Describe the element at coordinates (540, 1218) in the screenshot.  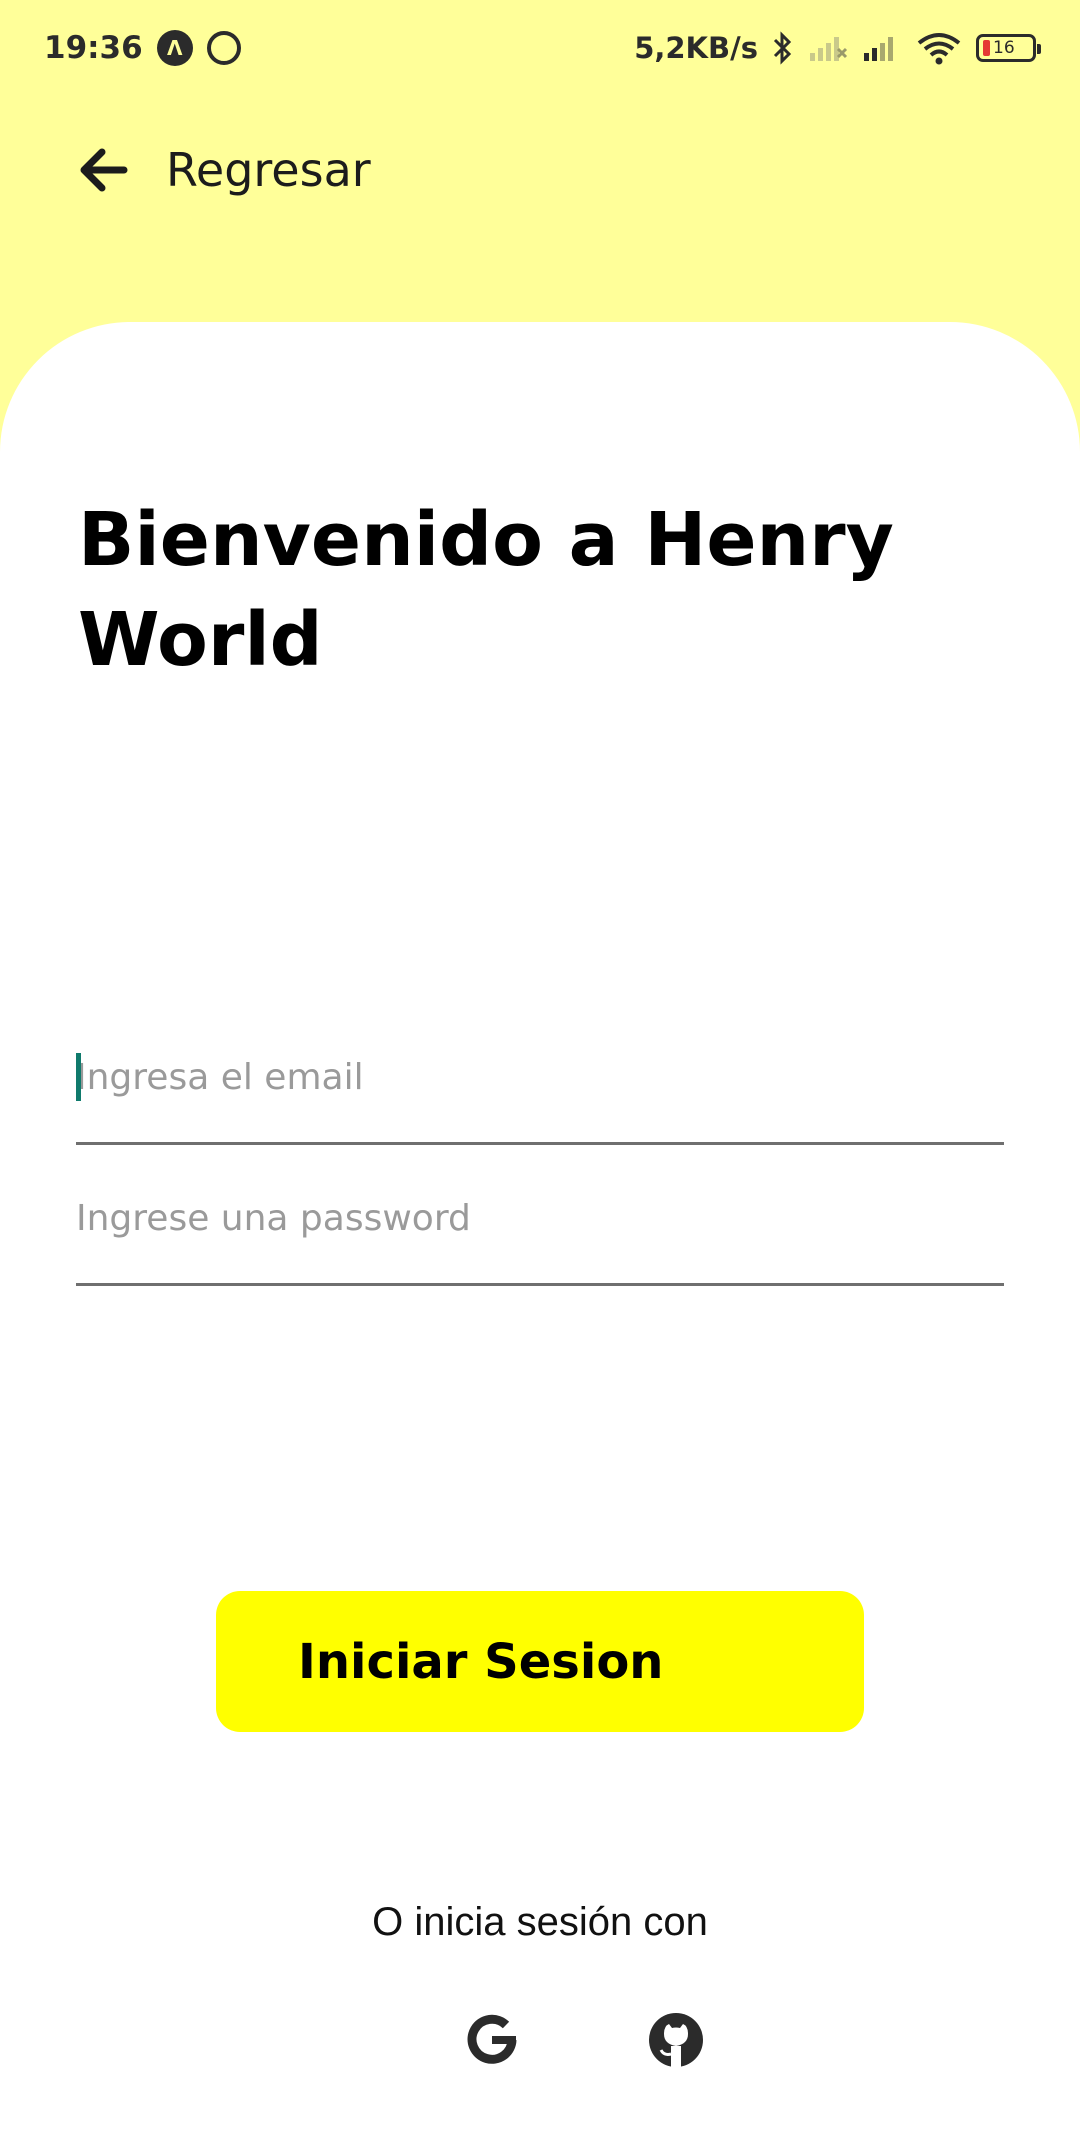
I see `password-input` at that location.